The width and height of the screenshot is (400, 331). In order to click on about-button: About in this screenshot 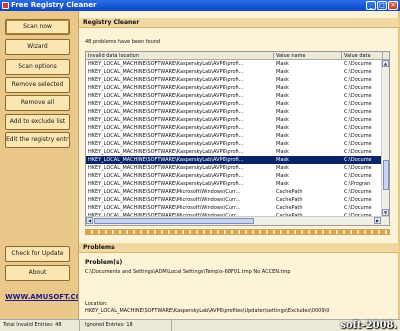, I will do `click(37, 273)`.